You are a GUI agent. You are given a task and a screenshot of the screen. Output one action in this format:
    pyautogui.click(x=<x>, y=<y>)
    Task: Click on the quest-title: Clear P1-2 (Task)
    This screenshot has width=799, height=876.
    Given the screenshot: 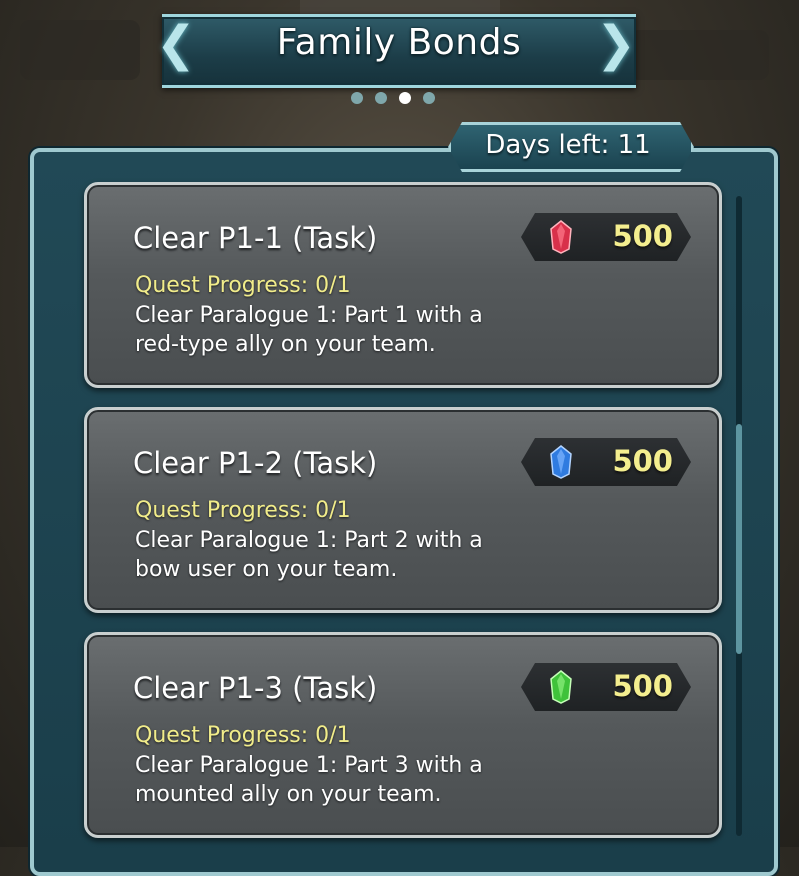 What is the action you would take?
    pyautogui.click(x=255, y=463)
    